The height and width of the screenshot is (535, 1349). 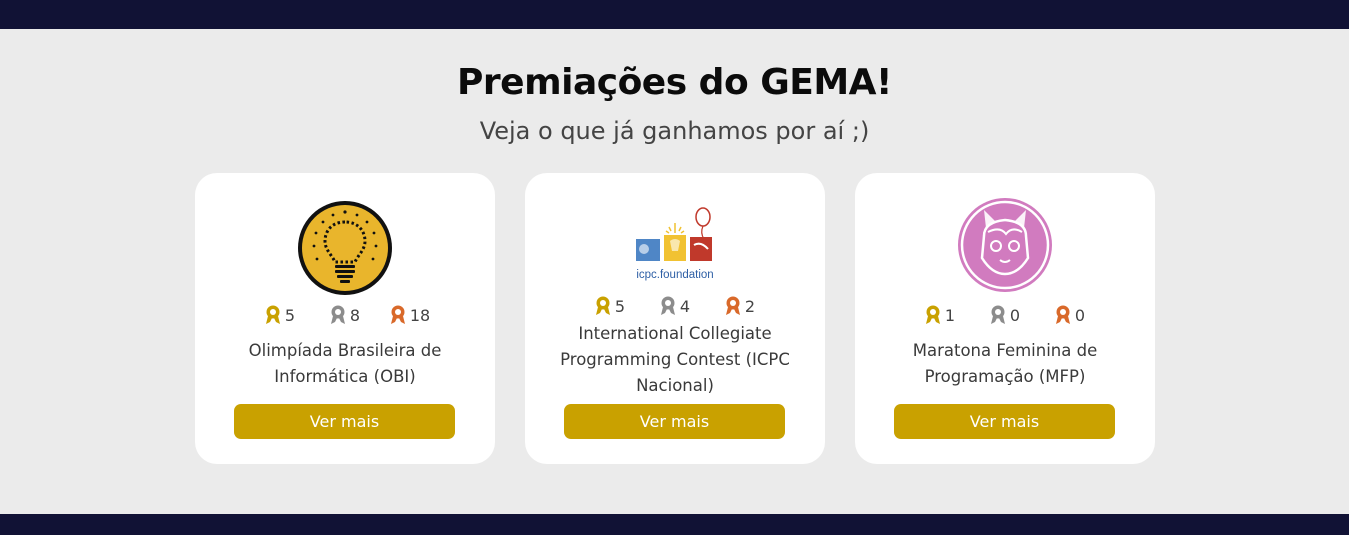 I want to click on top-bar, so click(x=674, y=14).